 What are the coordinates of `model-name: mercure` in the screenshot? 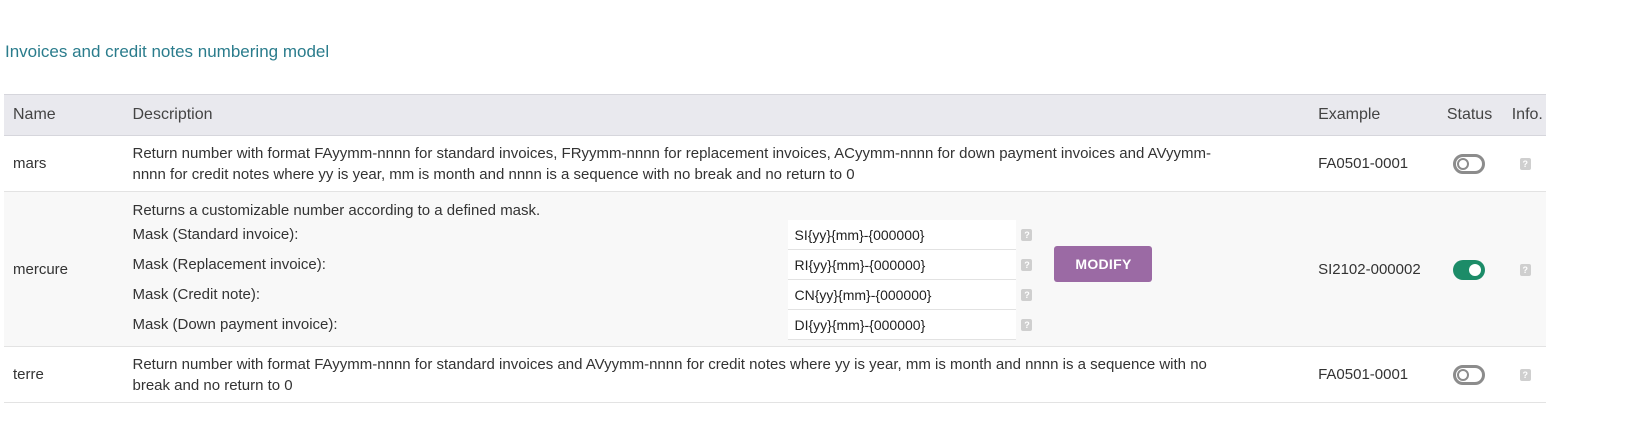 It's located at (64, 269).